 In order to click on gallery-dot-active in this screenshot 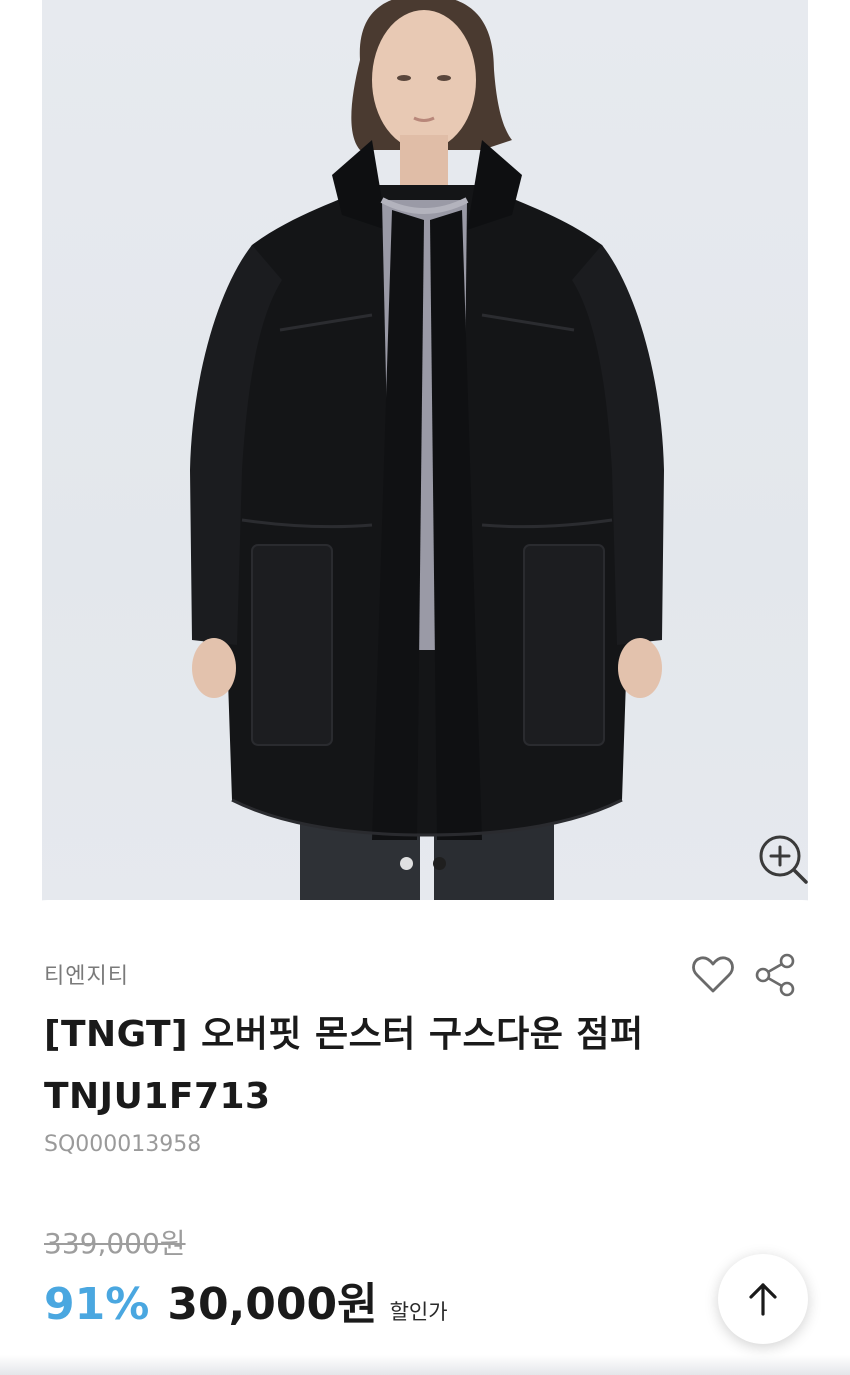, I will do `click(439, 863)`.